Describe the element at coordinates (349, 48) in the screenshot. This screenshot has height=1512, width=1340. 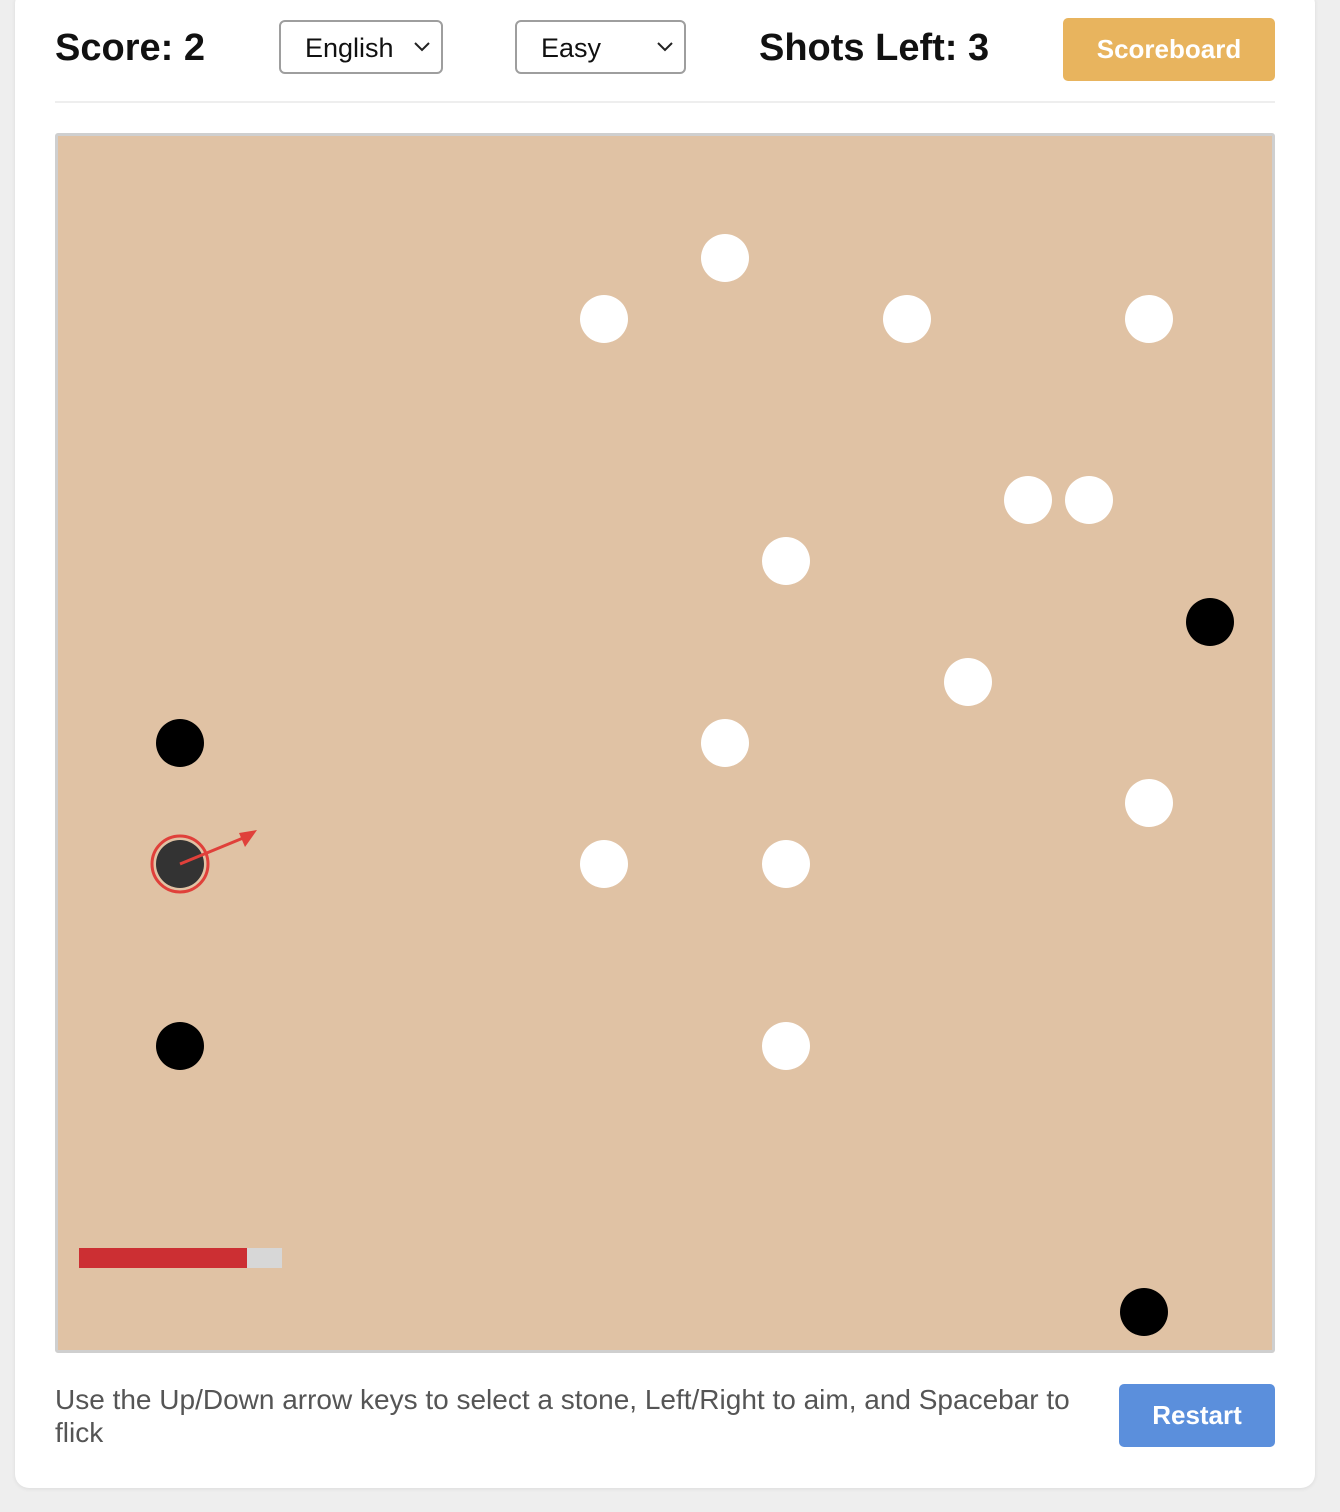
I see `language-select-value: English` at that location.